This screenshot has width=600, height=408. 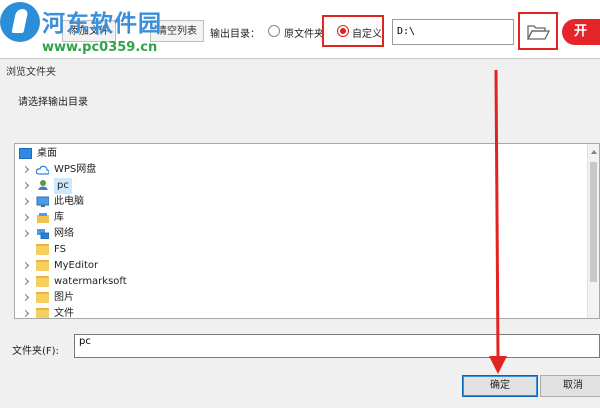 What do you see at coordinates (25, 153) in the screenshot?
I see `desktop-icon` at bounding box center [25, 153].